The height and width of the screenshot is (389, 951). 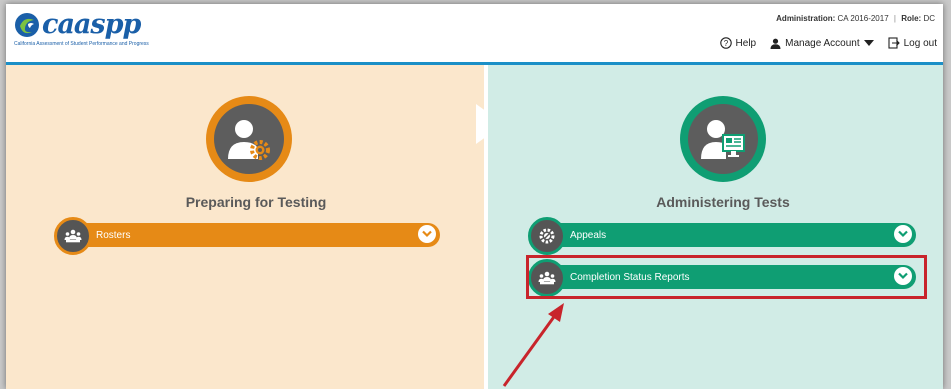 What do you see at coordinates (588, 235) in the screenshot?
I see `appeals-label: Appeals` at bounding box center [588, 235].